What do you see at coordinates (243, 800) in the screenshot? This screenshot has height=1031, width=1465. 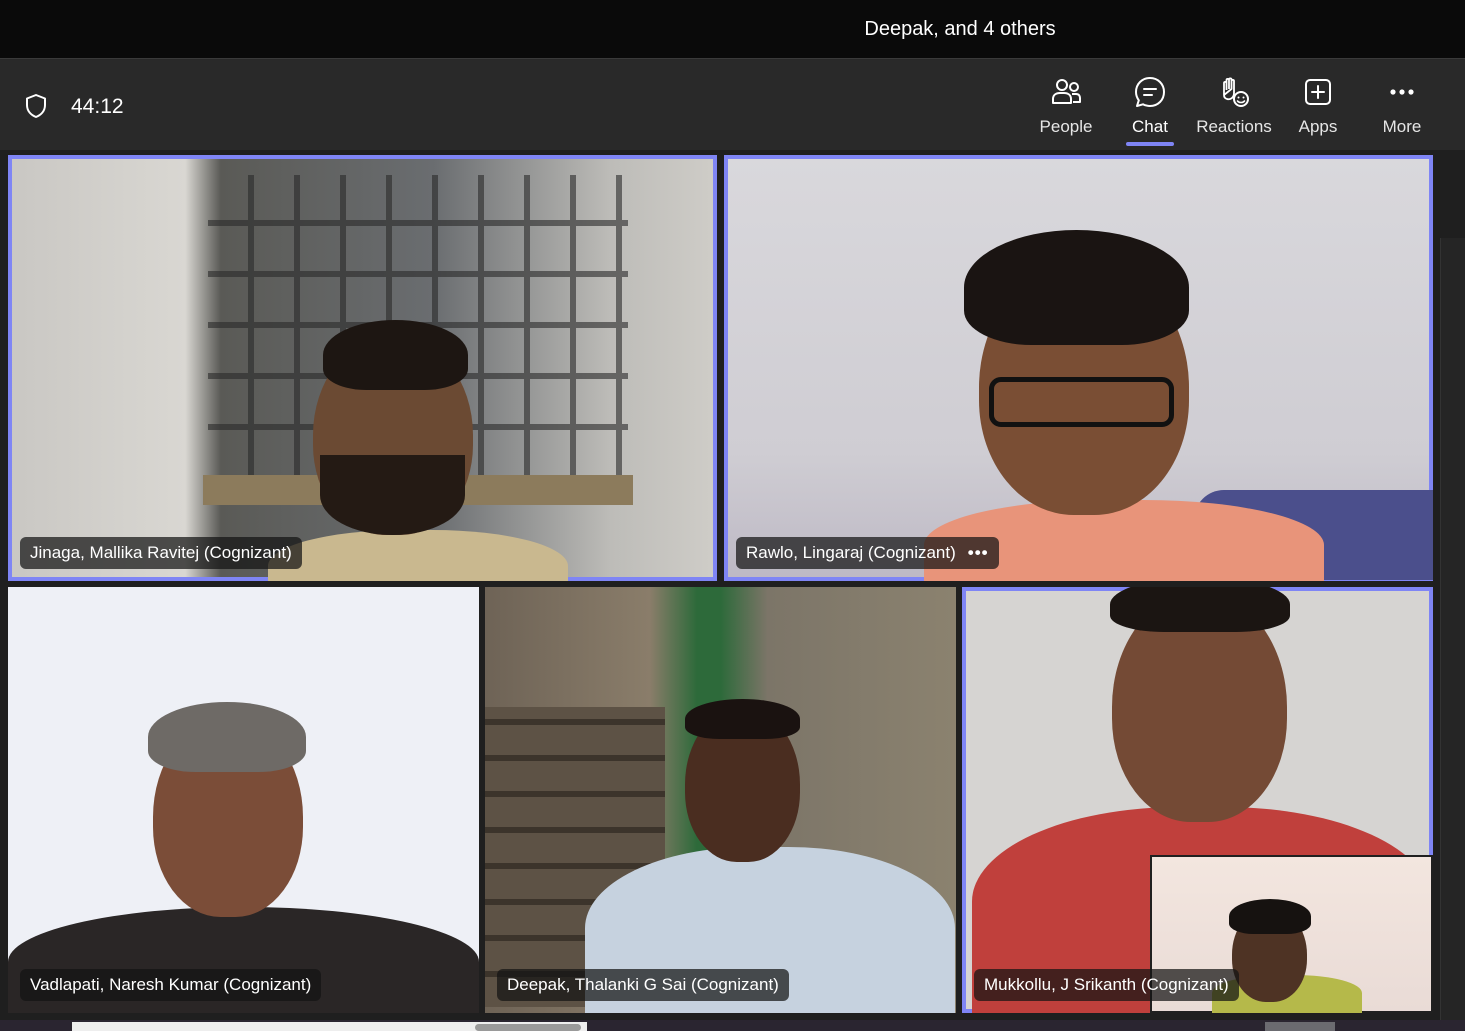 I see `participant-video-tile: Vadlapati, Naresh Kumar (Cognizant)` at bounding box center [243, 800].